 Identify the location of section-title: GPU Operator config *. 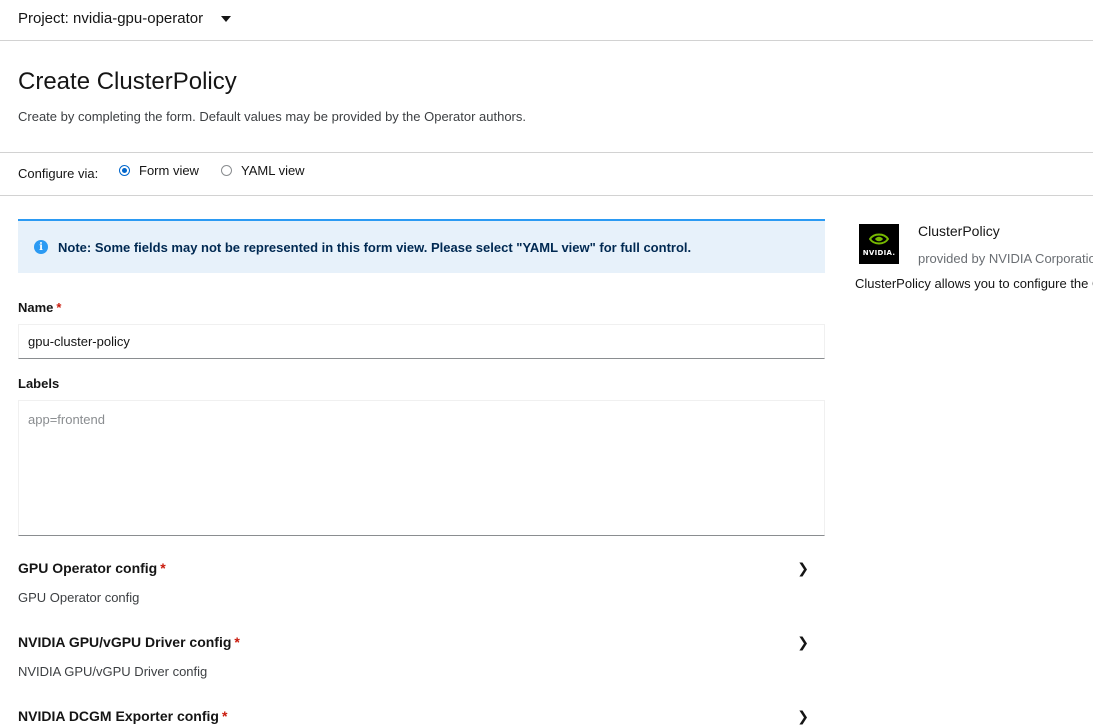
(421, 568).